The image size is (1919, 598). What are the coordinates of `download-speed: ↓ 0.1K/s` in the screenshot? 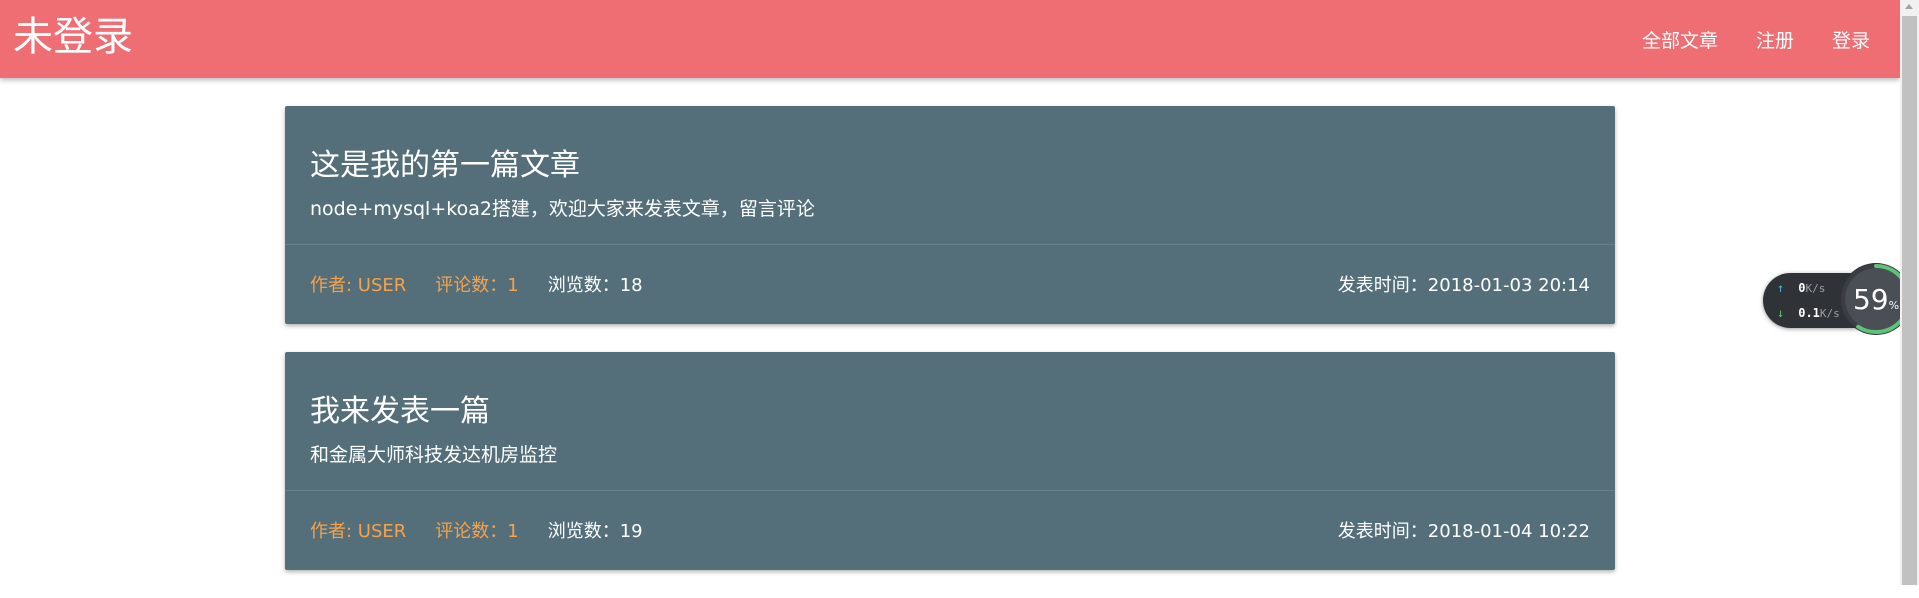 It's located at (1808, 313).